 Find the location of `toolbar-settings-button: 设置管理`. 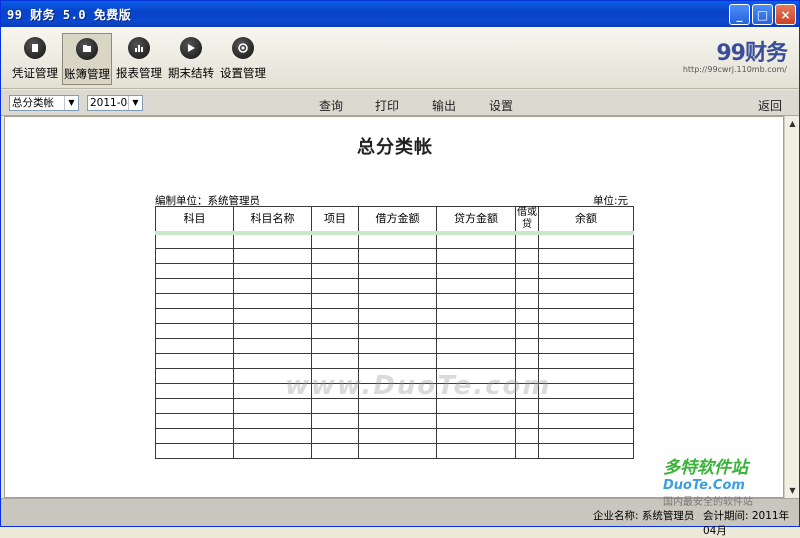

toolbar-settings-button: 设置管理 is located at coordinates (243, 59).